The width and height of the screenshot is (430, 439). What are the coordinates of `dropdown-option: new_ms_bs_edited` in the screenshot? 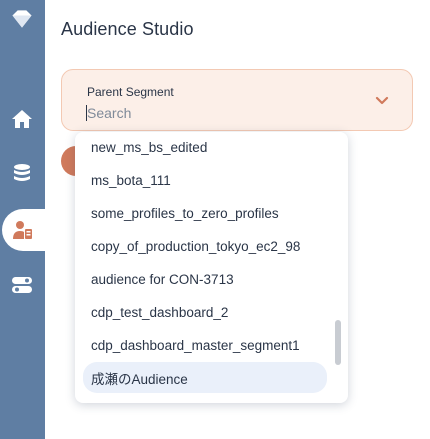 It's located at (205, 147).